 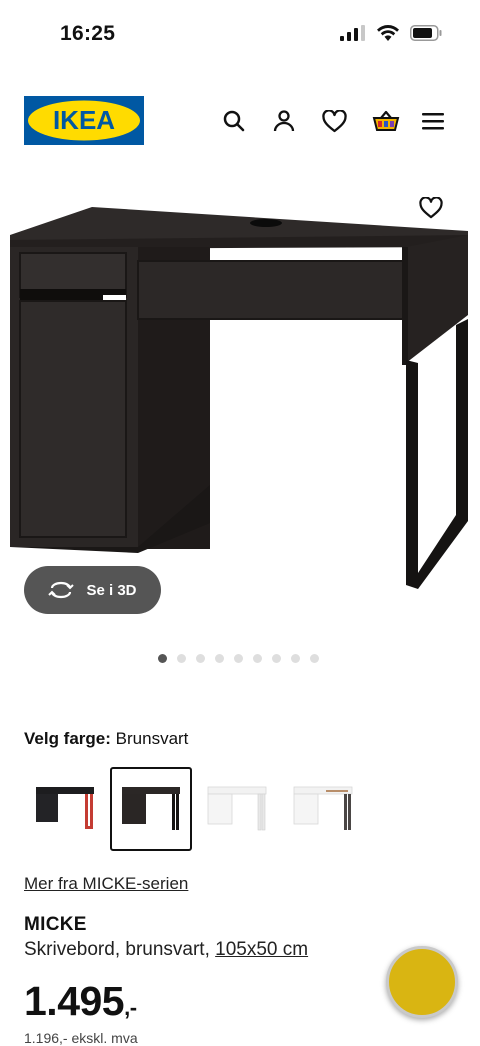 What do you see at coordinates (106, 884) in the screenshot?
I see `series-link: Mer fra MICKE-serien` at bounding box center [106, 884].